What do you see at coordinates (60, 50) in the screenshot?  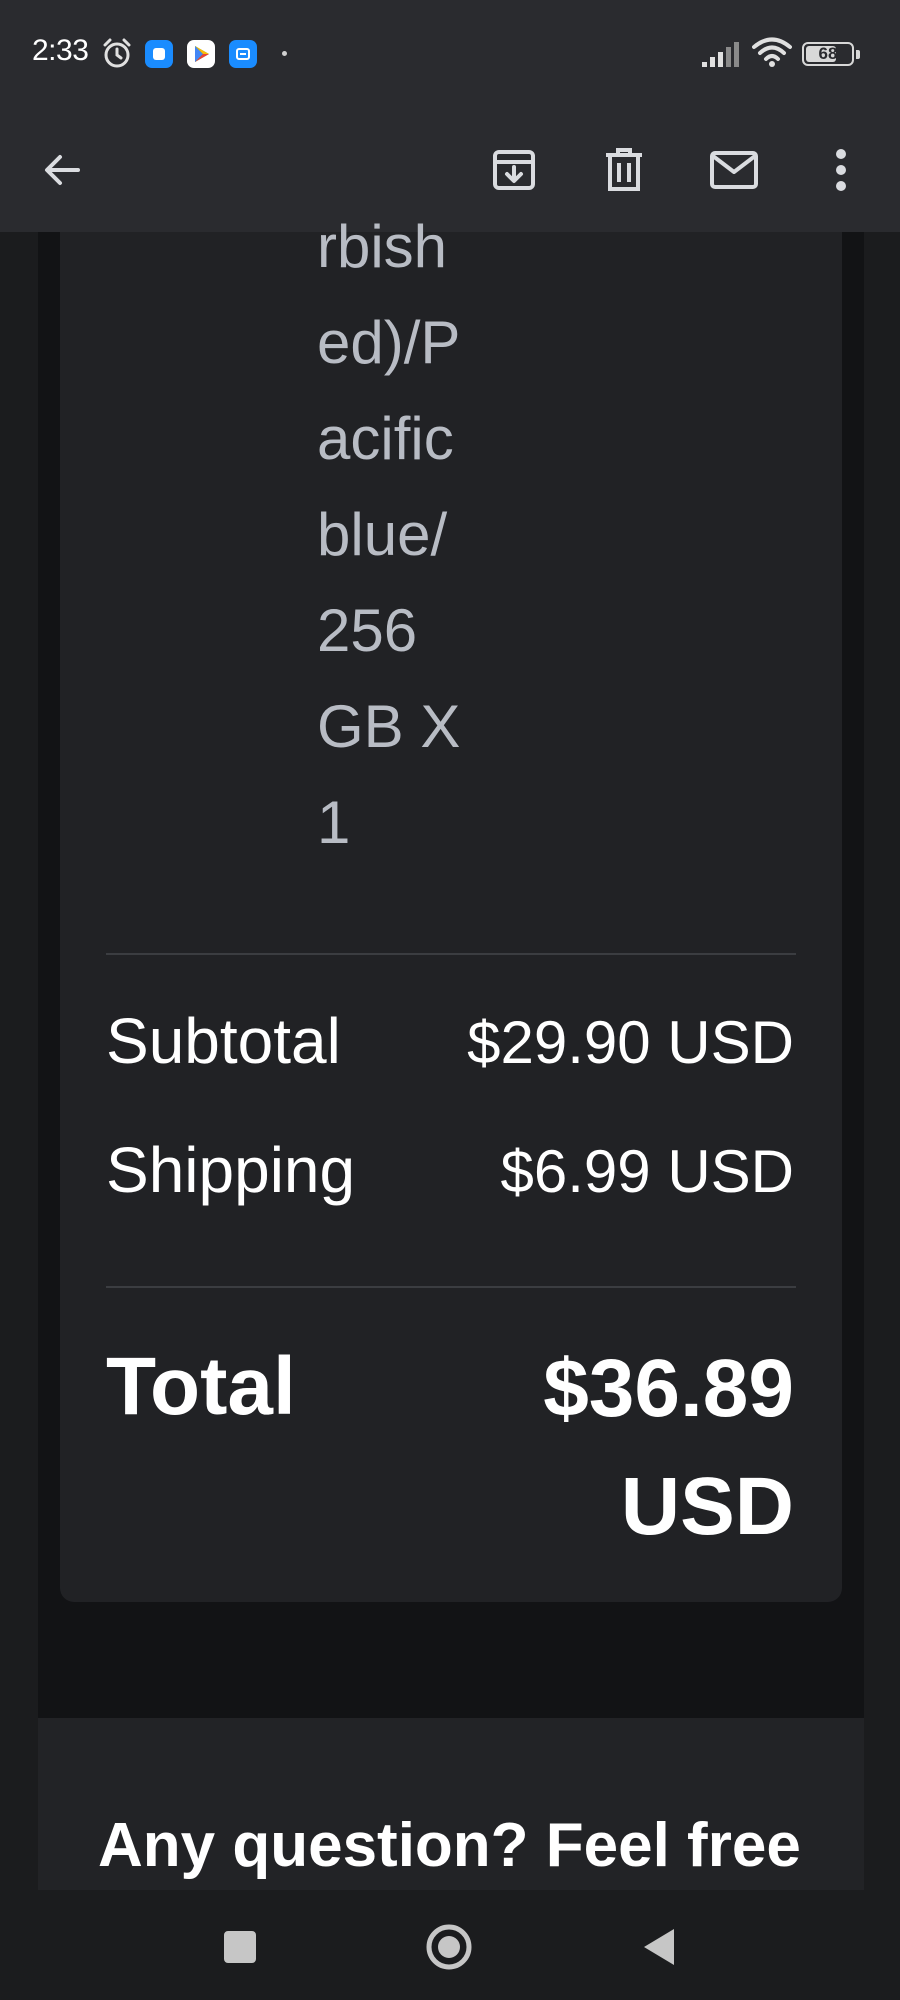 I see `status-time: 2:33` at bounding box center [60, 50].